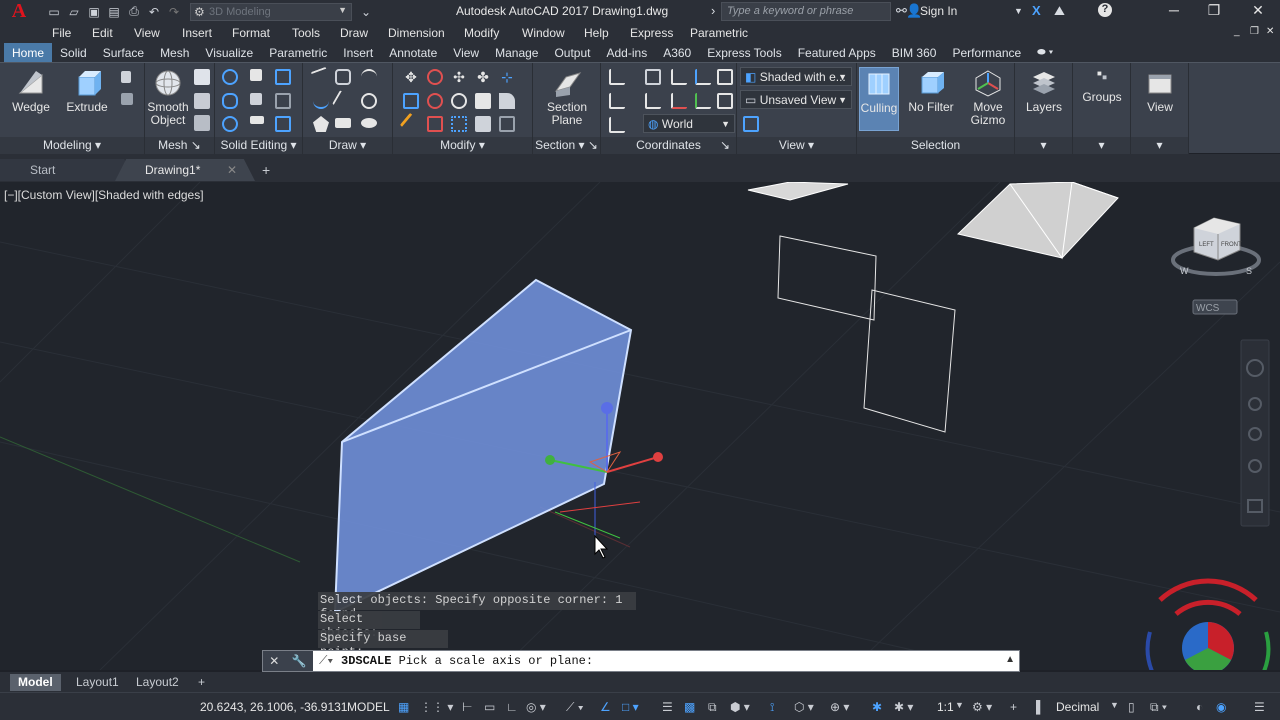 The height and width of the screenshot is (720, 1280). I want to click on culling-button: Culling, so click(879, 99).